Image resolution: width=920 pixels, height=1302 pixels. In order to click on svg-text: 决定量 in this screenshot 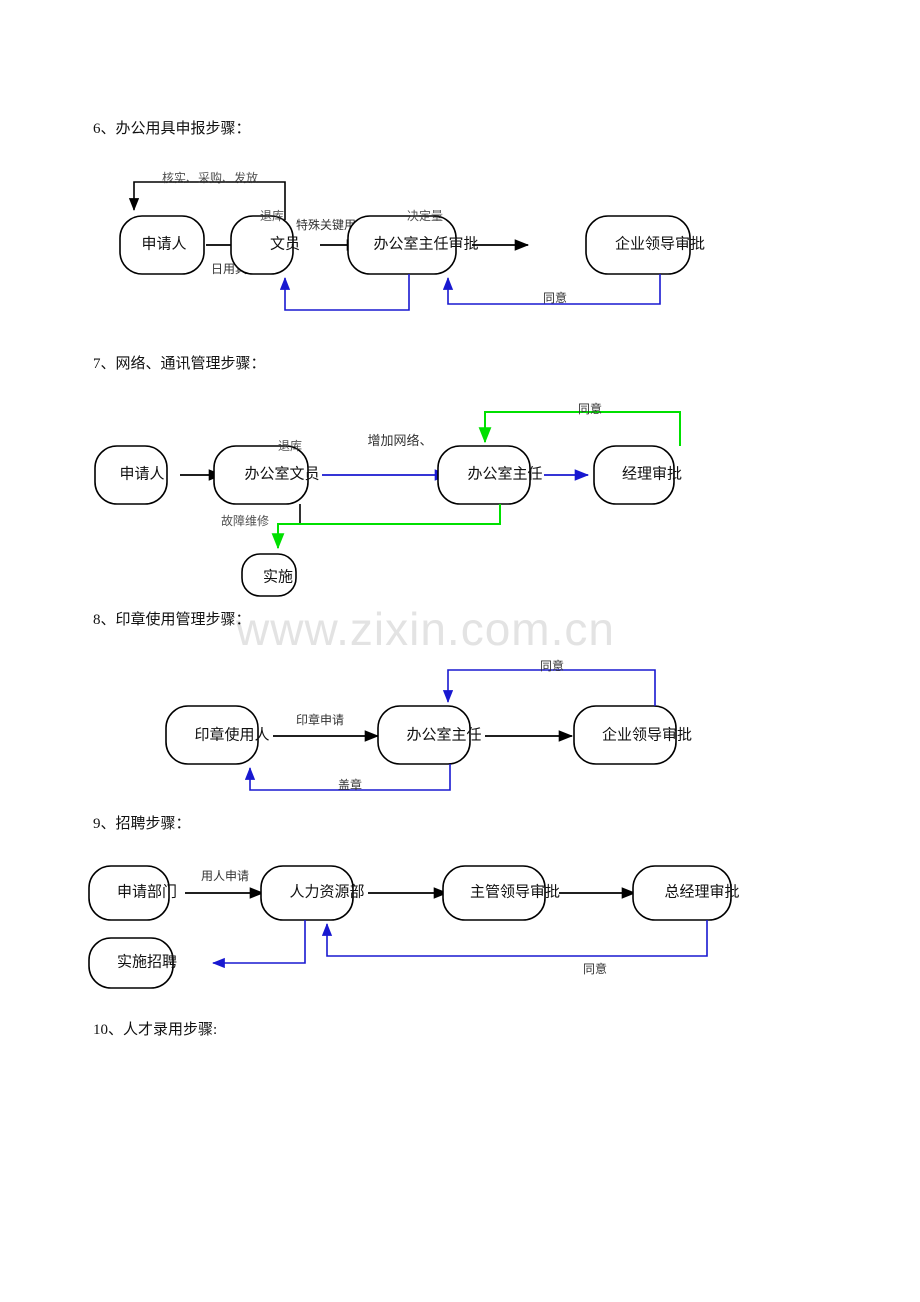, I will do `click(425, 215)`.